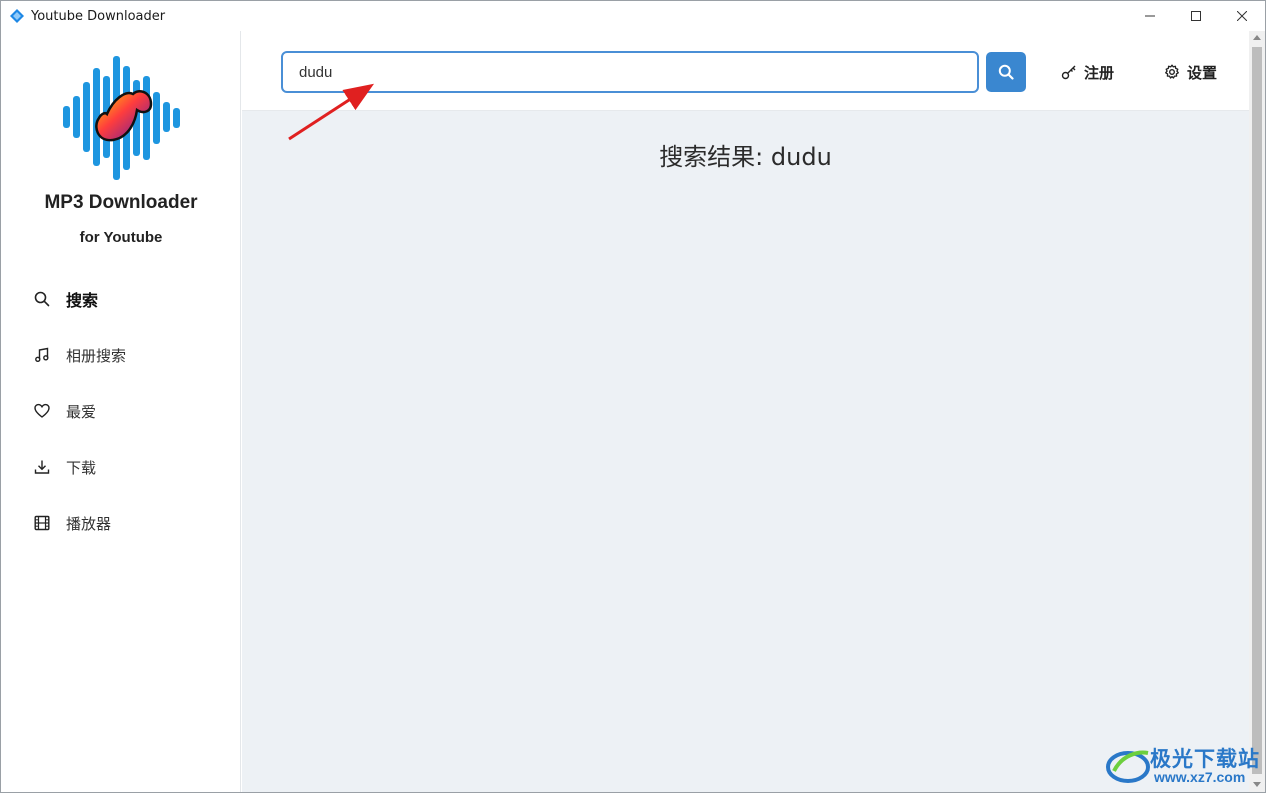  Describe the element at coordinates (81, 411) in the screenshot. I see `sidebar-item-label: 最爱` at that location.